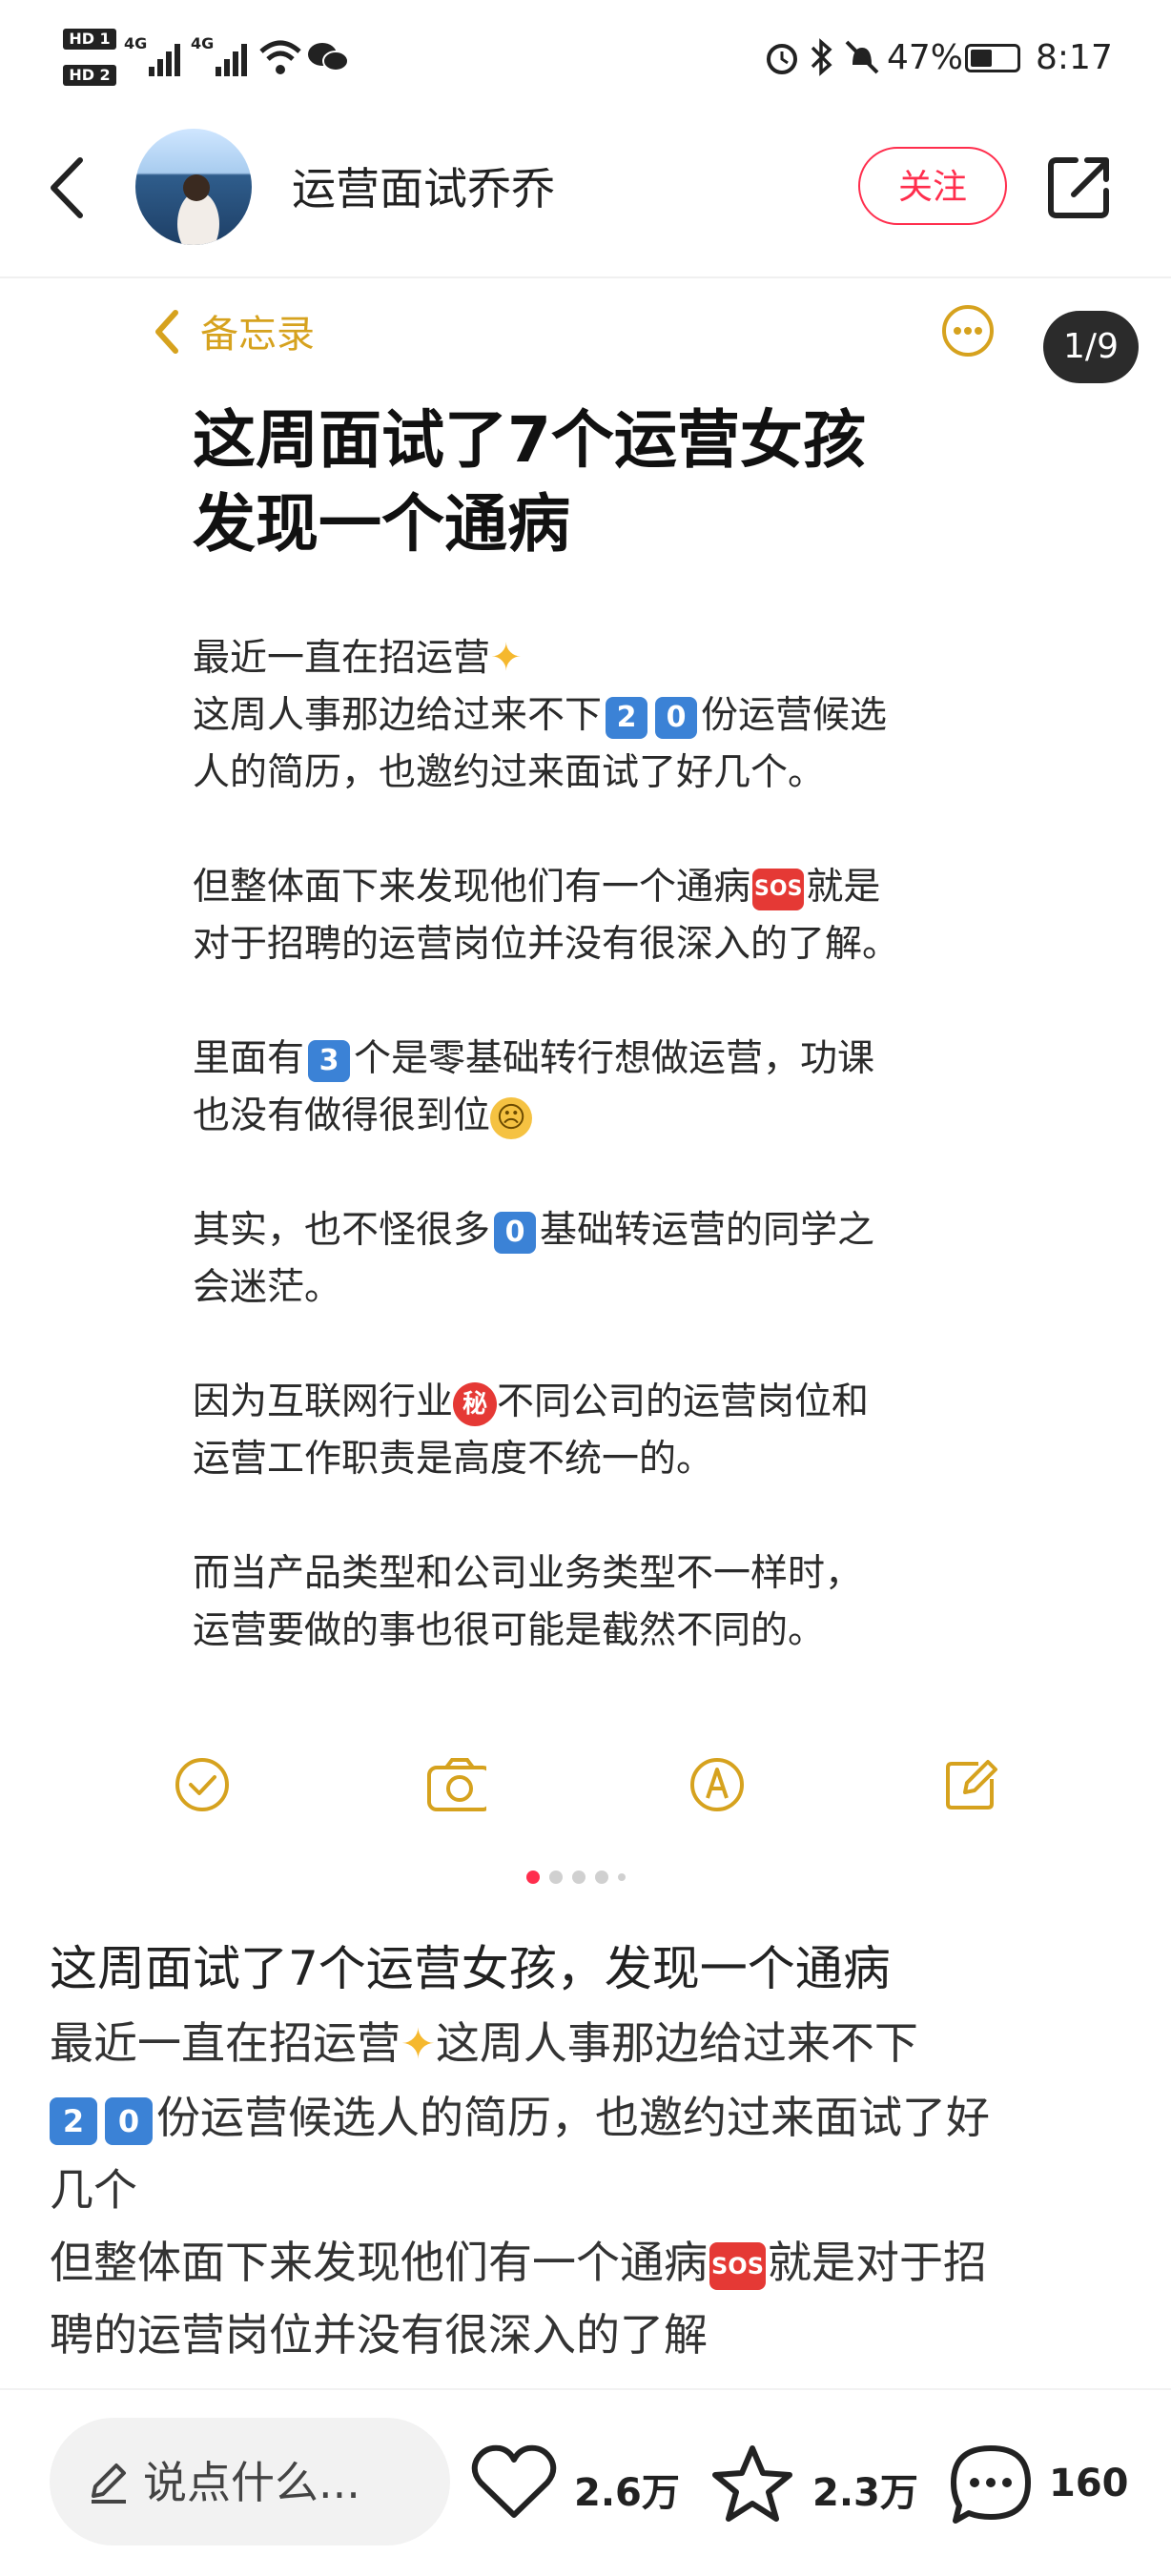  What do you see at coordinates (782, 59) in the screenshot?
I see `alarm-icon` at bounding box center [782, 59].